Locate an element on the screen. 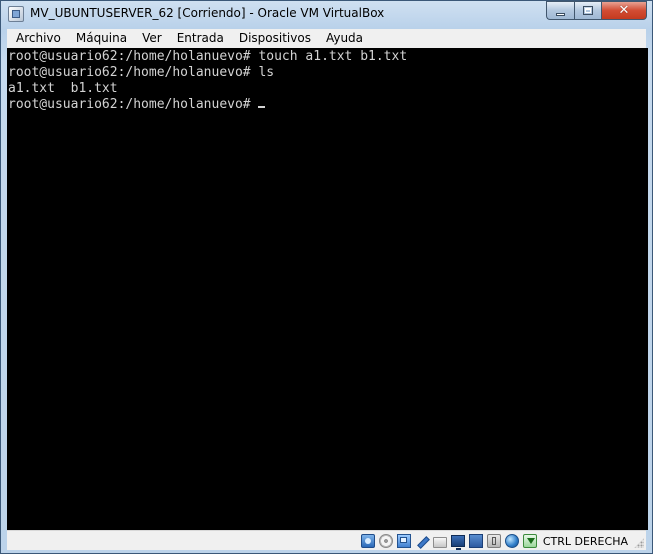  window-controls: ✕ is located at coordinates (596, 10).